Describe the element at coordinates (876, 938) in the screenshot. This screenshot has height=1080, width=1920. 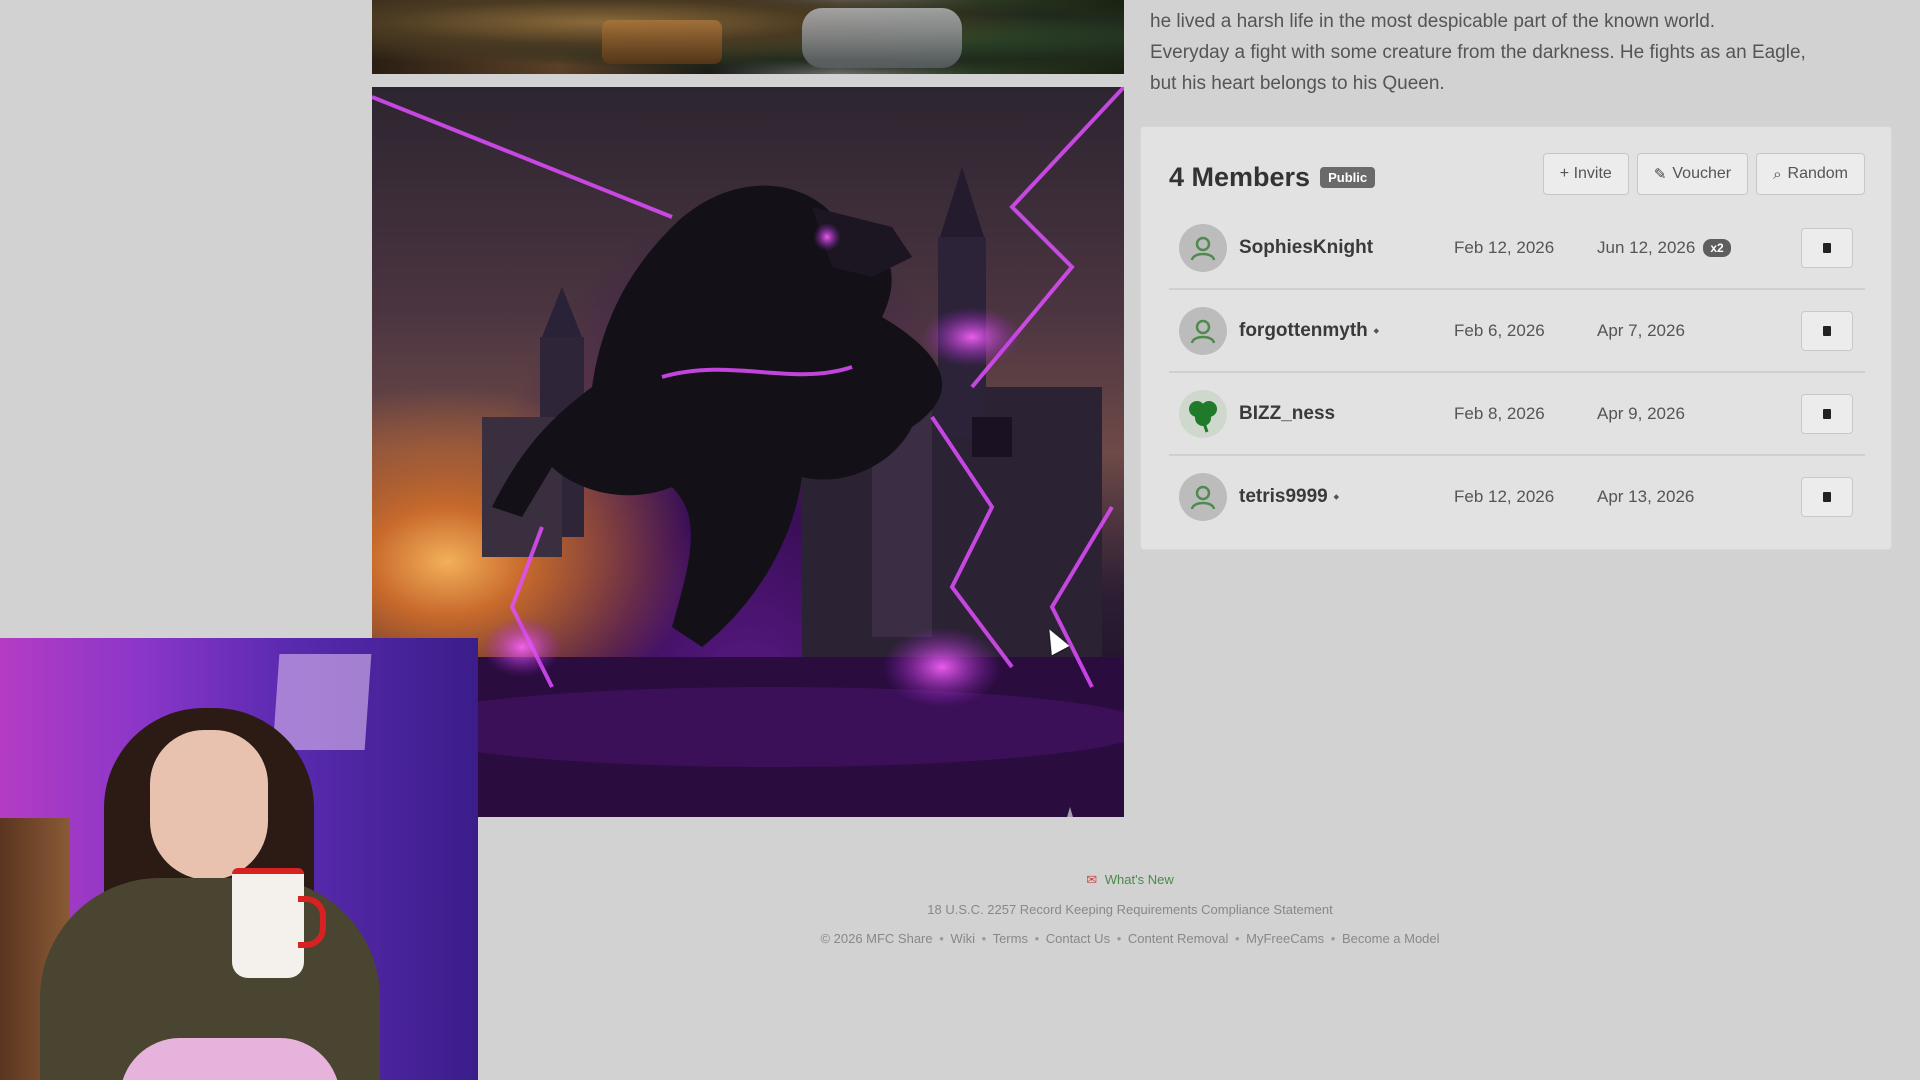
I see `copyright-text: © 2026 MFC Share` at that location.